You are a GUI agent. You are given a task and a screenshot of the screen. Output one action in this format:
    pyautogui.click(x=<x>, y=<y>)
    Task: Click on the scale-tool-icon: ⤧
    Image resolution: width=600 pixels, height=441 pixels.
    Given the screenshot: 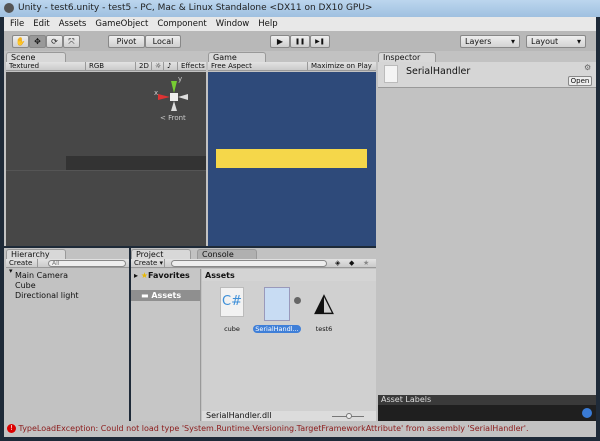 What is the action you would take?
    pyautogui.click(x=71, y=41)
    